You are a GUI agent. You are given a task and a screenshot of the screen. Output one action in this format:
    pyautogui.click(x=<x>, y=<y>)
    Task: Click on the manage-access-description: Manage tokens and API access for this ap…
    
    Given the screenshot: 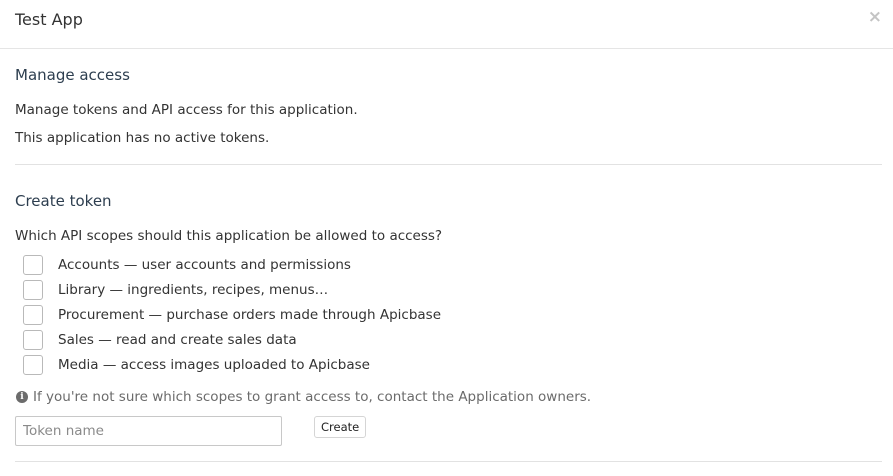 What is the action you would take?
    pyautogui.click(x=186, y=110)
    